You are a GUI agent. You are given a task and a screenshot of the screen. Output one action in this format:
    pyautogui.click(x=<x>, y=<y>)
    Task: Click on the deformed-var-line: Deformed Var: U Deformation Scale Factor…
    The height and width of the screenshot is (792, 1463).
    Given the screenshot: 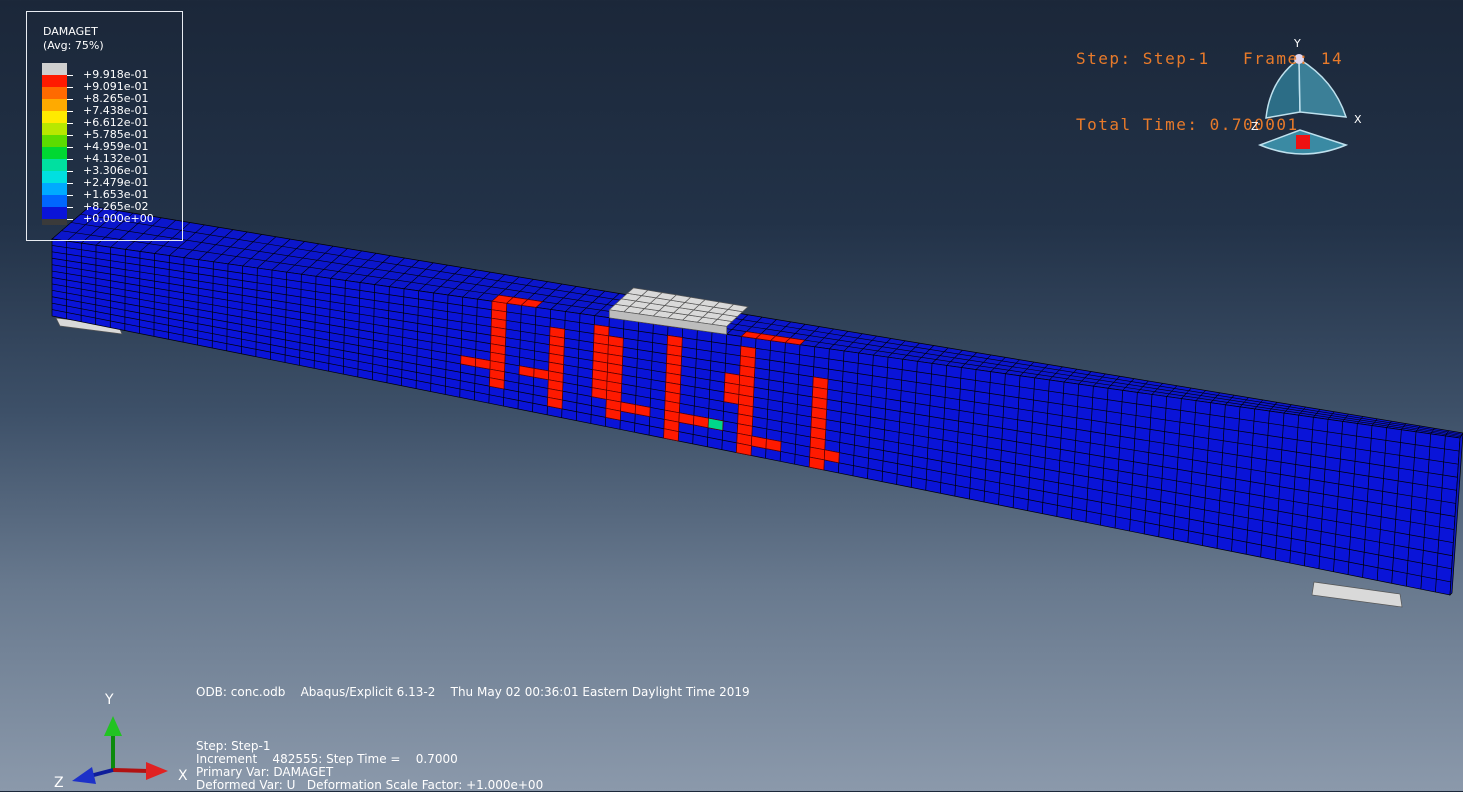 What is the action you would take?
    pyautogui.click(x=369, y=785)
    